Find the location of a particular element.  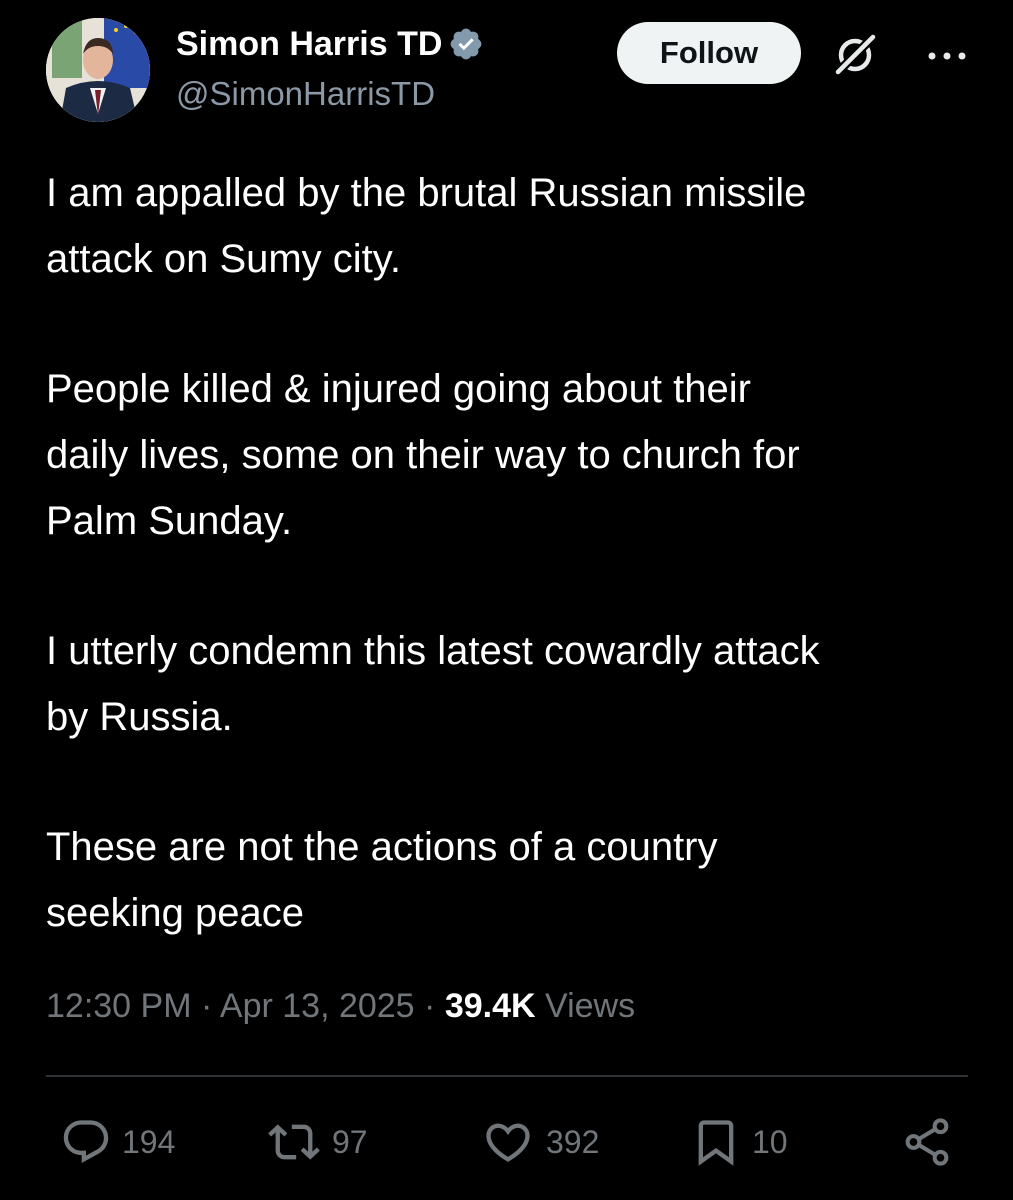

repost-button: 97 is located at coordinates (317, 1142).